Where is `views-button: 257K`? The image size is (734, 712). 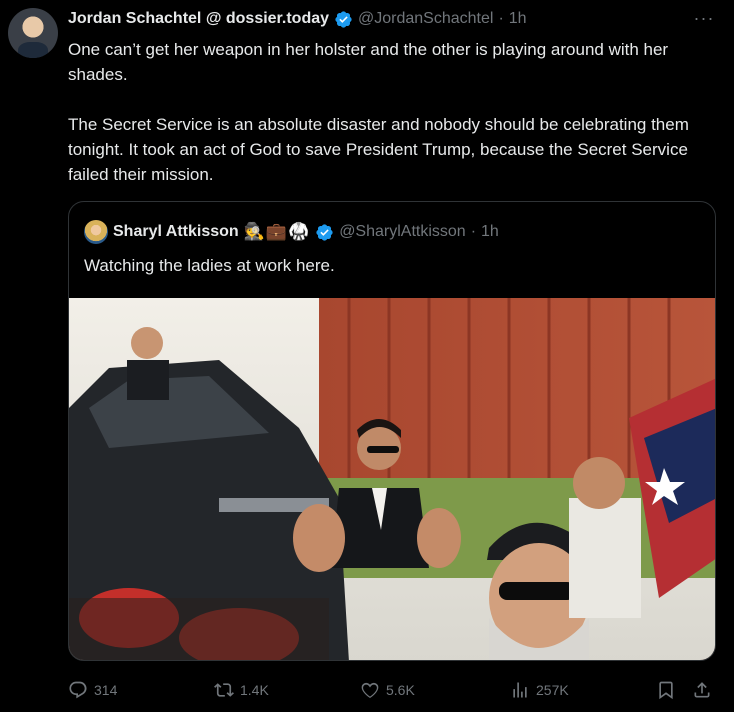
views-button: 257K is located at coordinates (539, 690).